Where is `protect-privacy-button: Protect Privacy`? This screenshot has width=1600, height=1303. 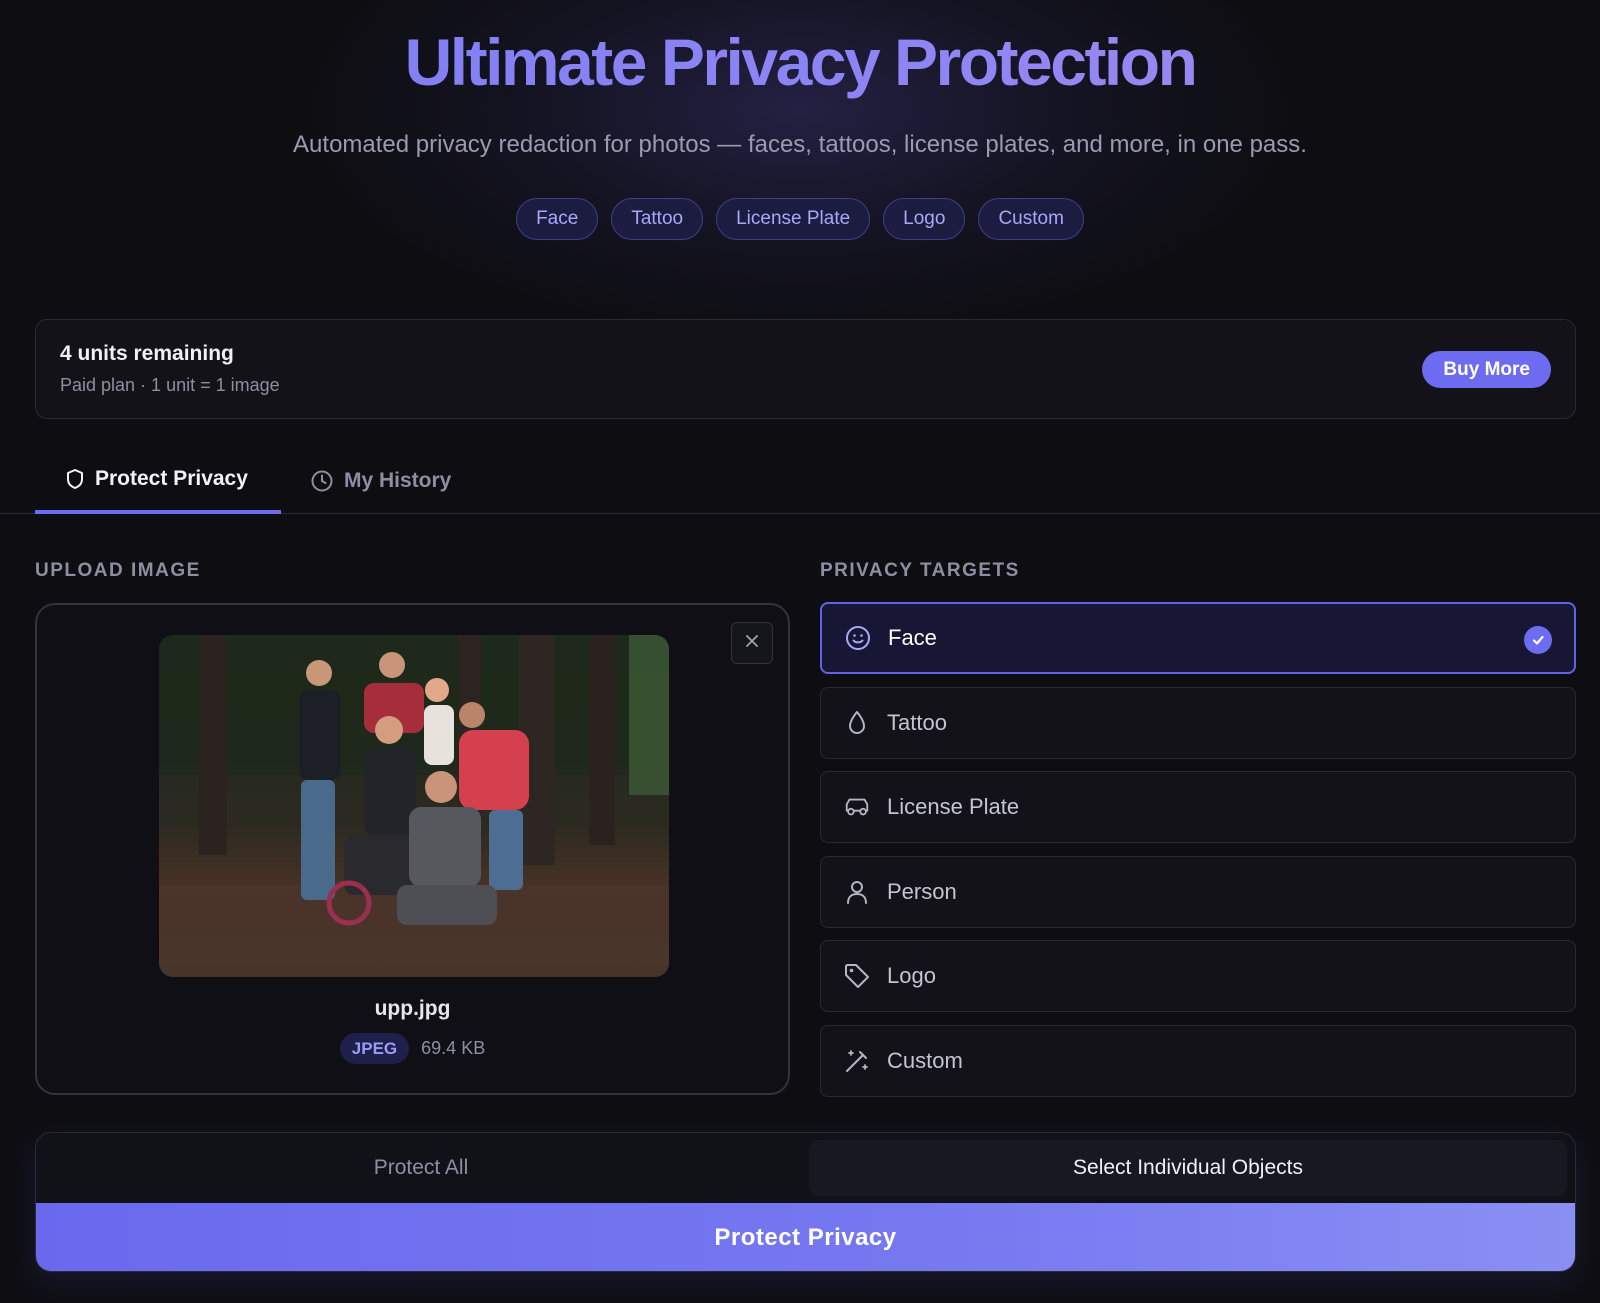 protect-privacy-button: Protect Privacy is located at coordinates (805, 1237).